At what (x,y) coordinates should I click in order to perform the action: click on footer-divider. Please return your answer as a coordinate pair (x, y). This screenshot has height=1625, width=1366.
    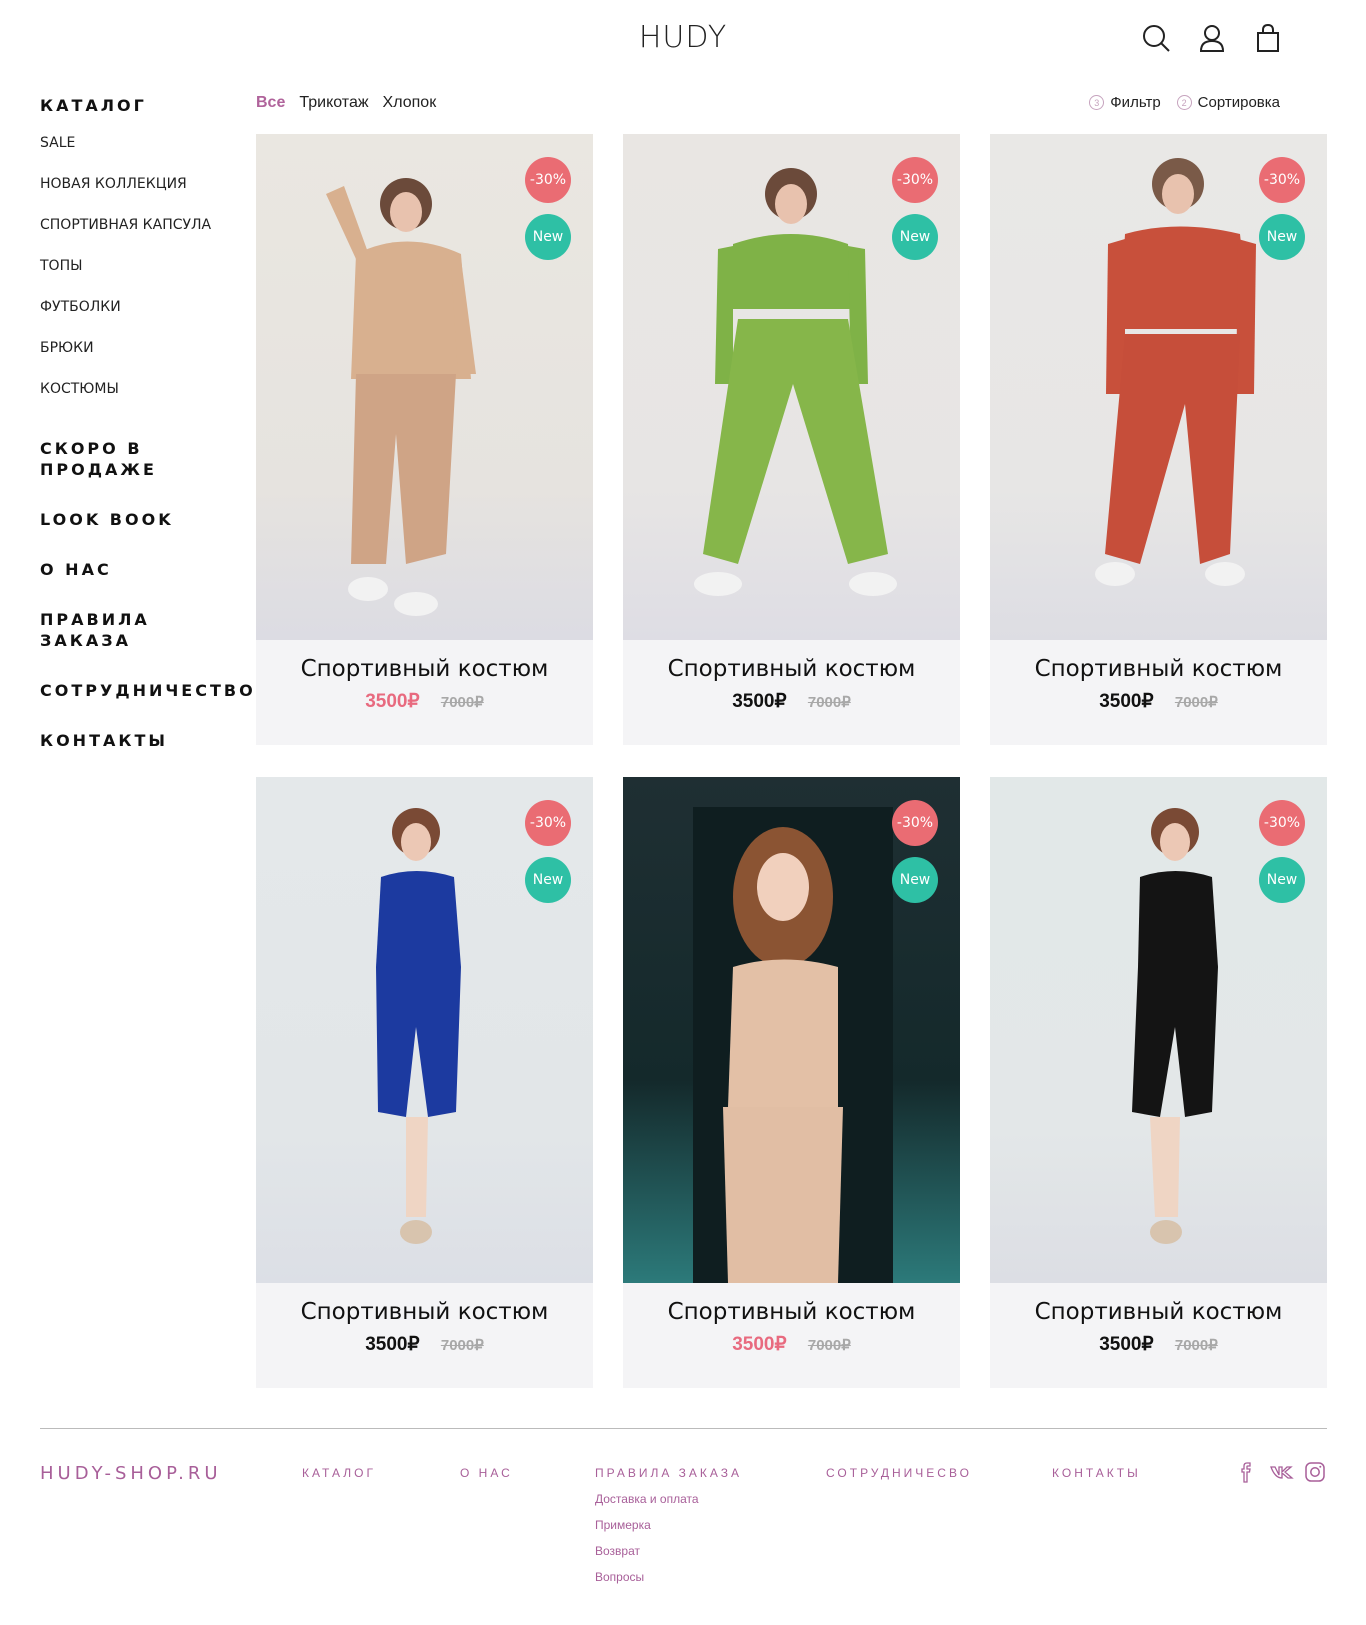
    Looking at the image, I should click on (683, 1428).